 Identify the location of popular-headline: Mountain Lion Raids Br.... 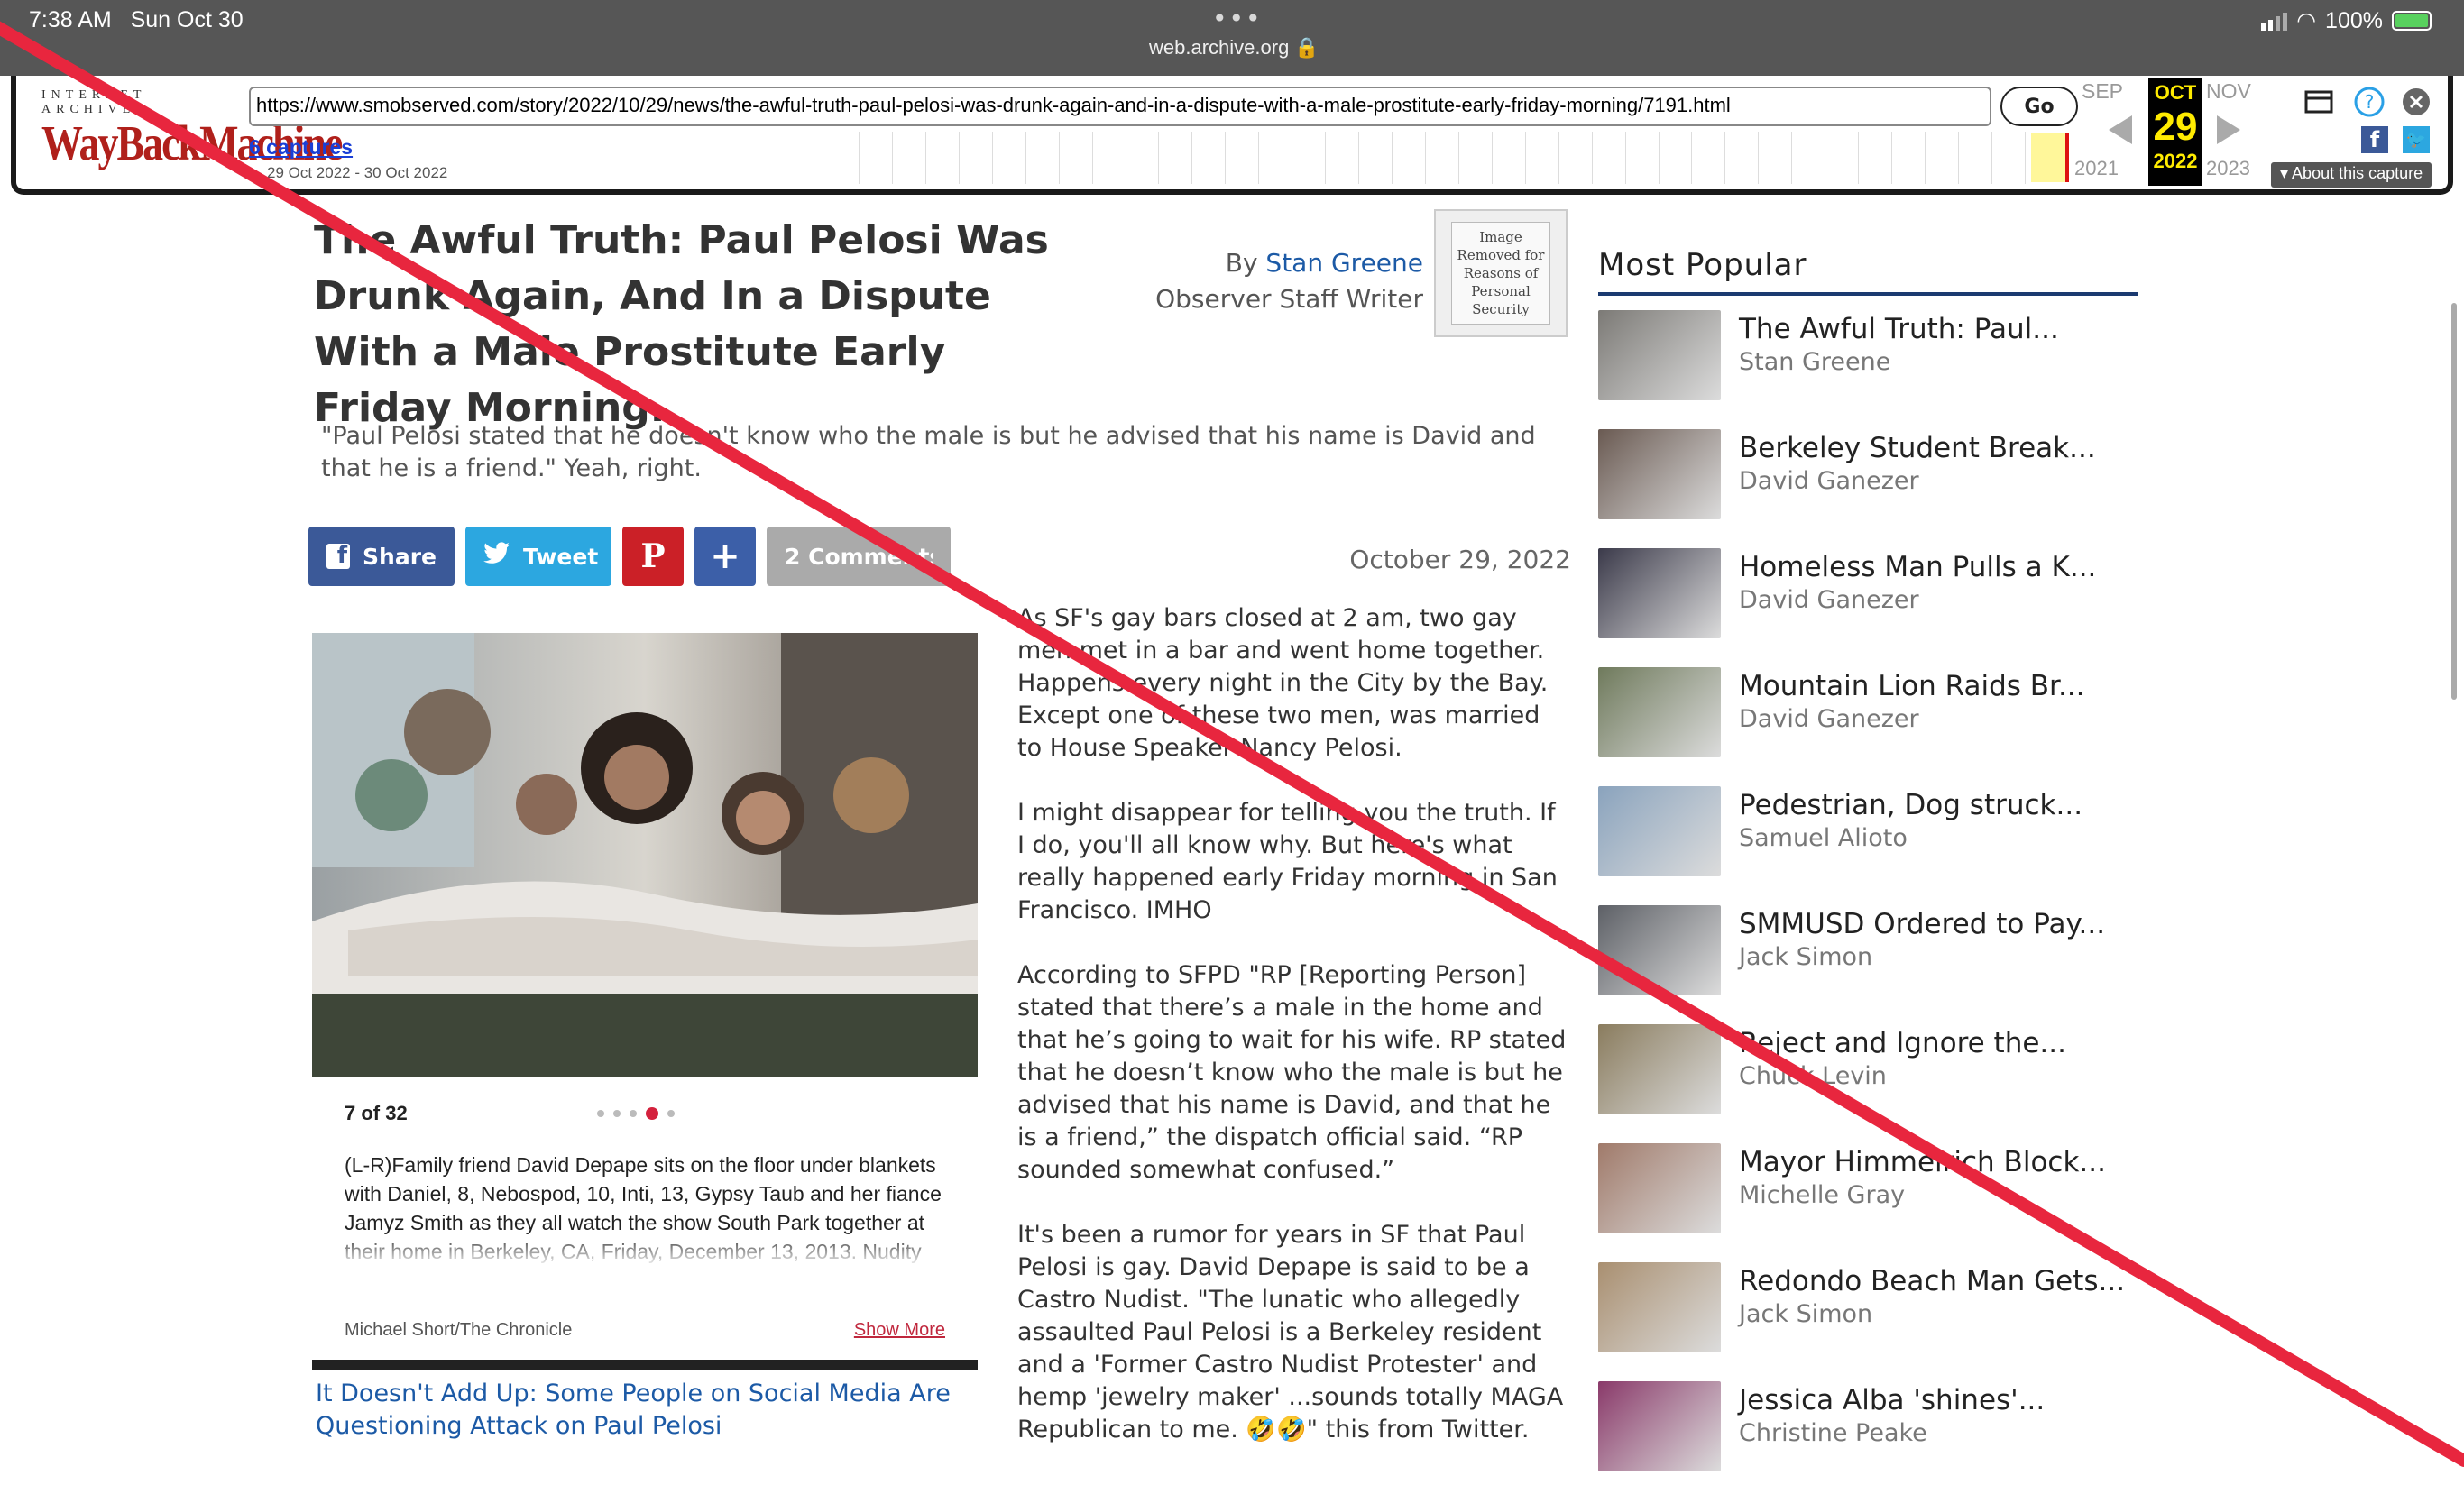
(1912, 686).